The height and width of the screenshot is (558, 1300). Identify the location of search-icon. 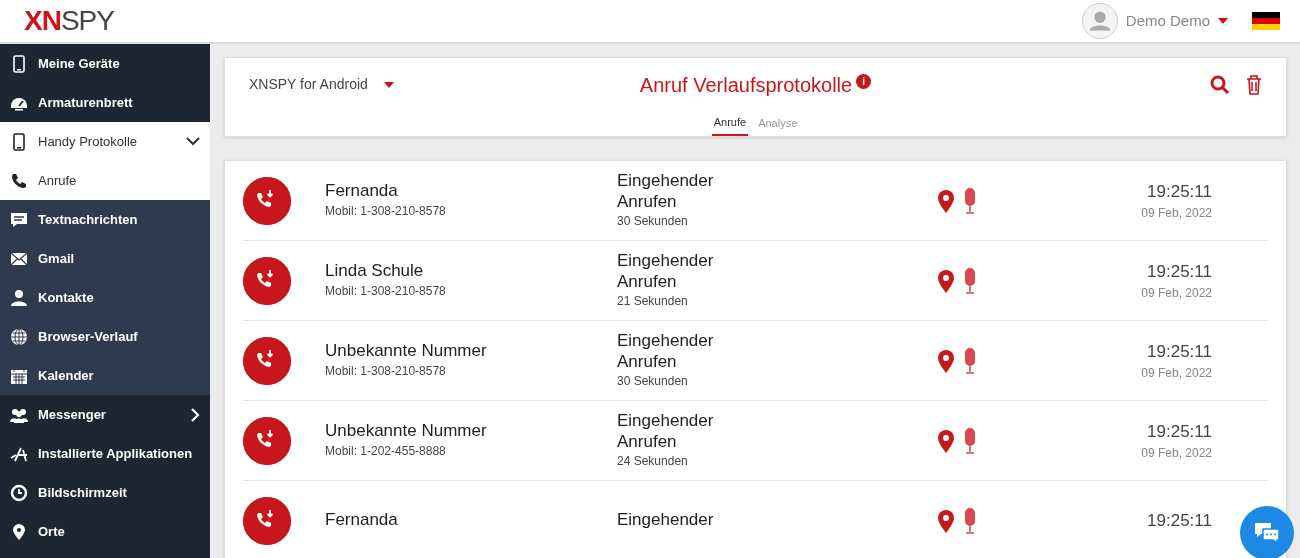
(1220, 84).